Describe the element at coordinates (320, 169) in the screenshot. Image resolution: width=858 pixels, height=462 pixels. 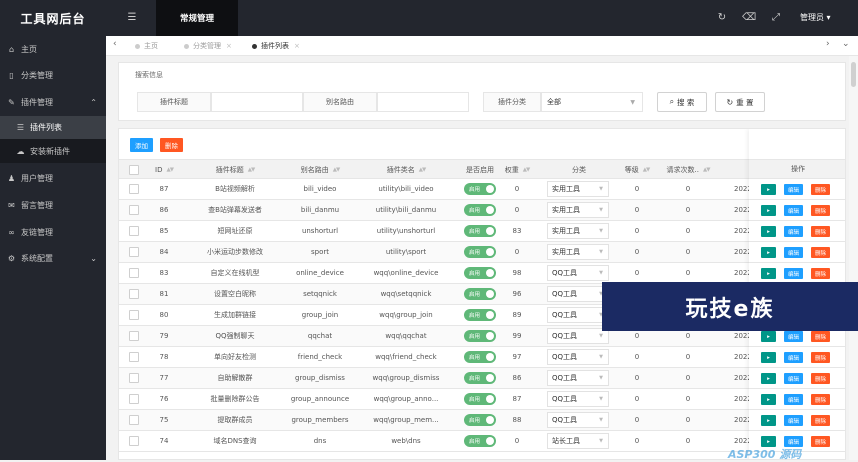
I see `col-route: 别名路由 ▲▼` at that location.